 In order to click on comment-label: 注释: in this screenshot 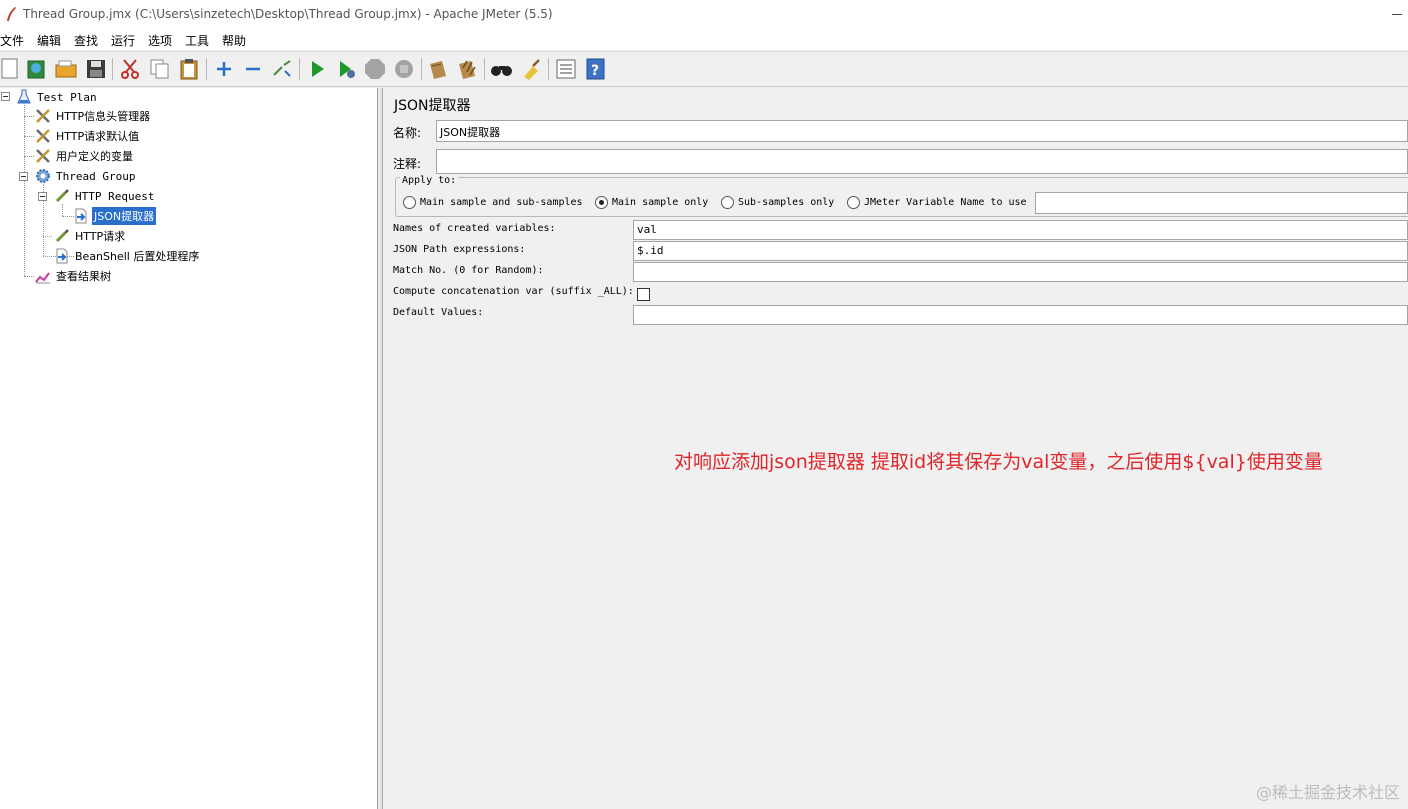, I will do `click(407, 164)`.